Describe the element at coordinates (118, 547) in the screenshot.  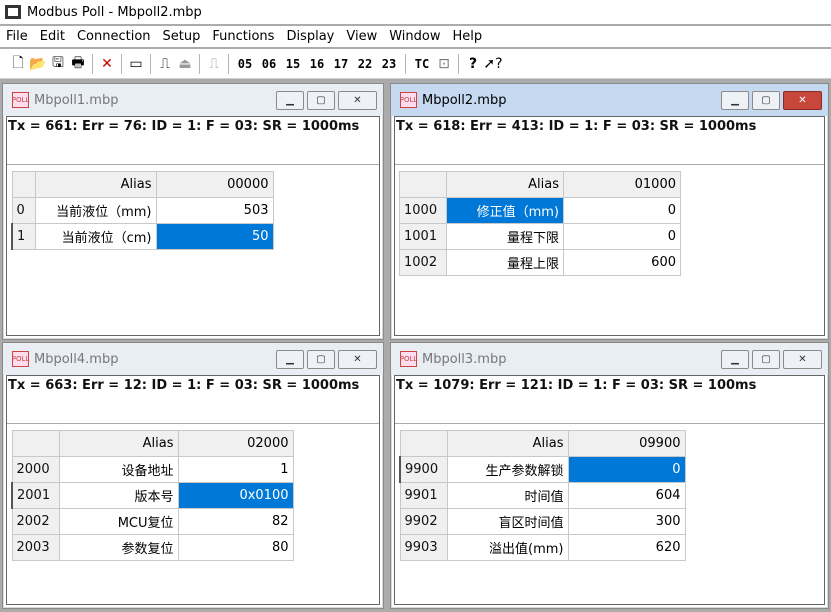
I see `alias-cell: 参数复位` at that location.